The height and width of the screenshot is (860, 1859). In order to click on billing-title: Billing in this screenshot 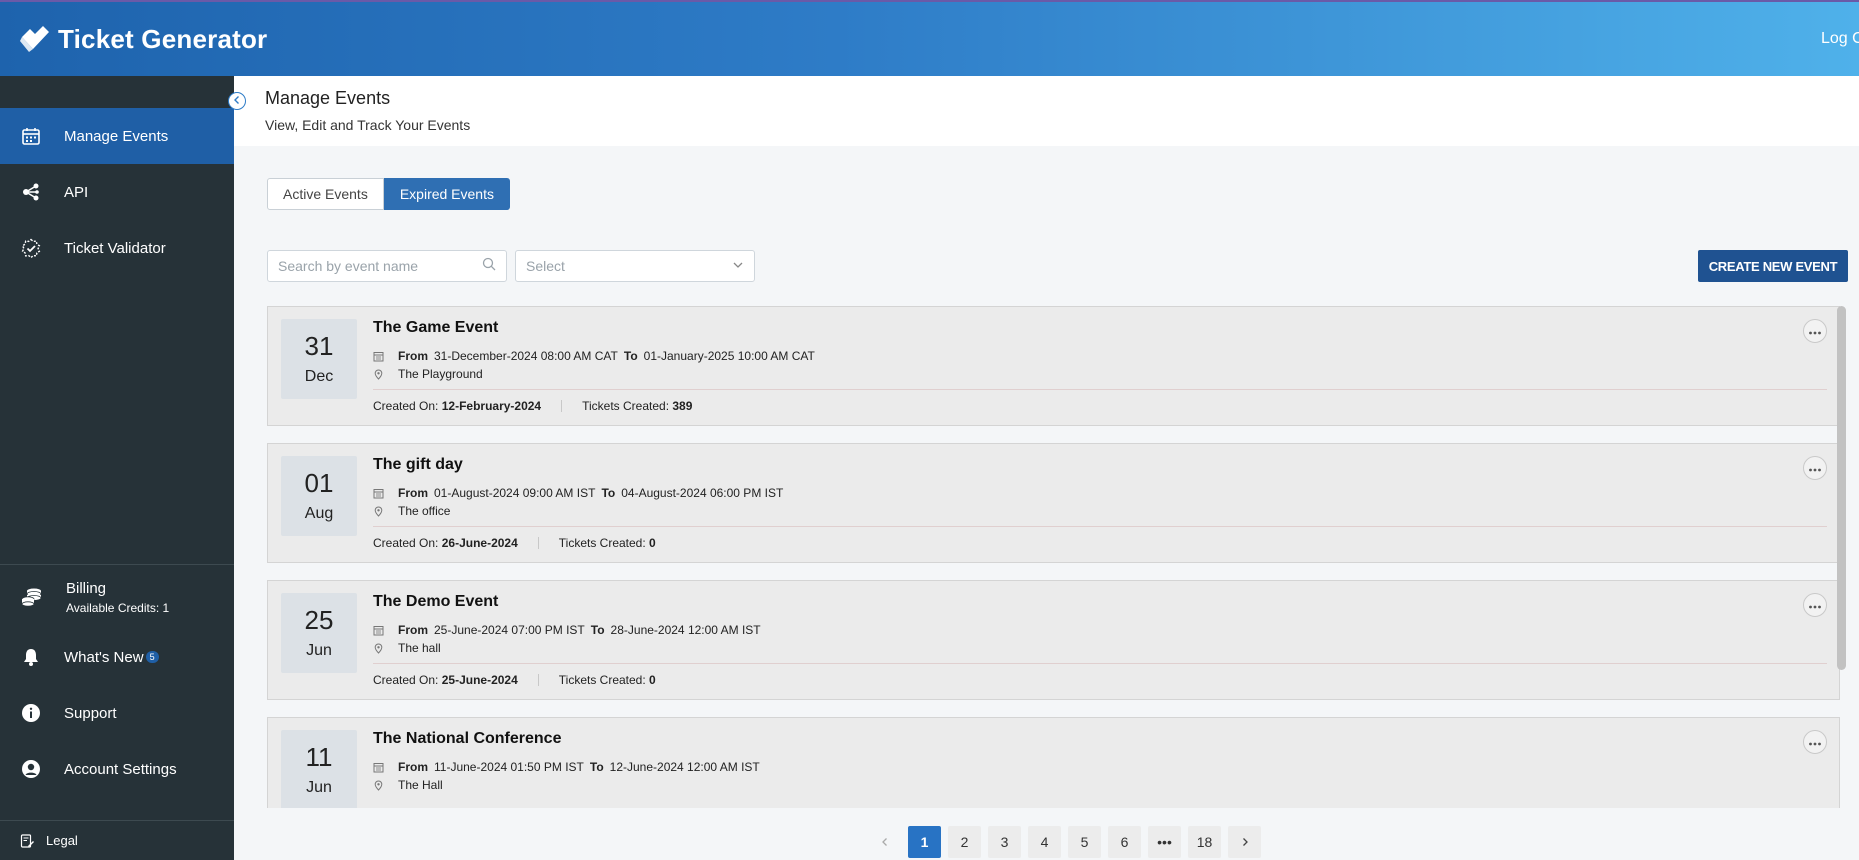, I will do `click(86, 588)`.